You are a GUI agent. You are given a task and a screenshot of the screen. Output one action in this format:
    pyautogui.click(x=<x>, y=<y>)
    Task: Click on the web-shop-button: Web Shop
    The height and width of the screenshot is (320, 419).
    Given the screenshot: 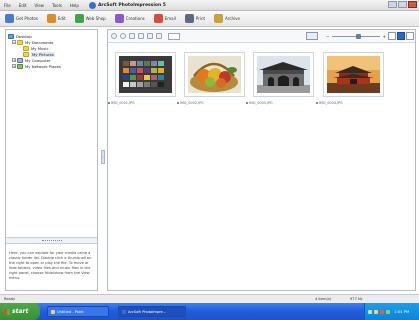 What is the action you would take?
    pyautogui.click(x=90, y=18)
    